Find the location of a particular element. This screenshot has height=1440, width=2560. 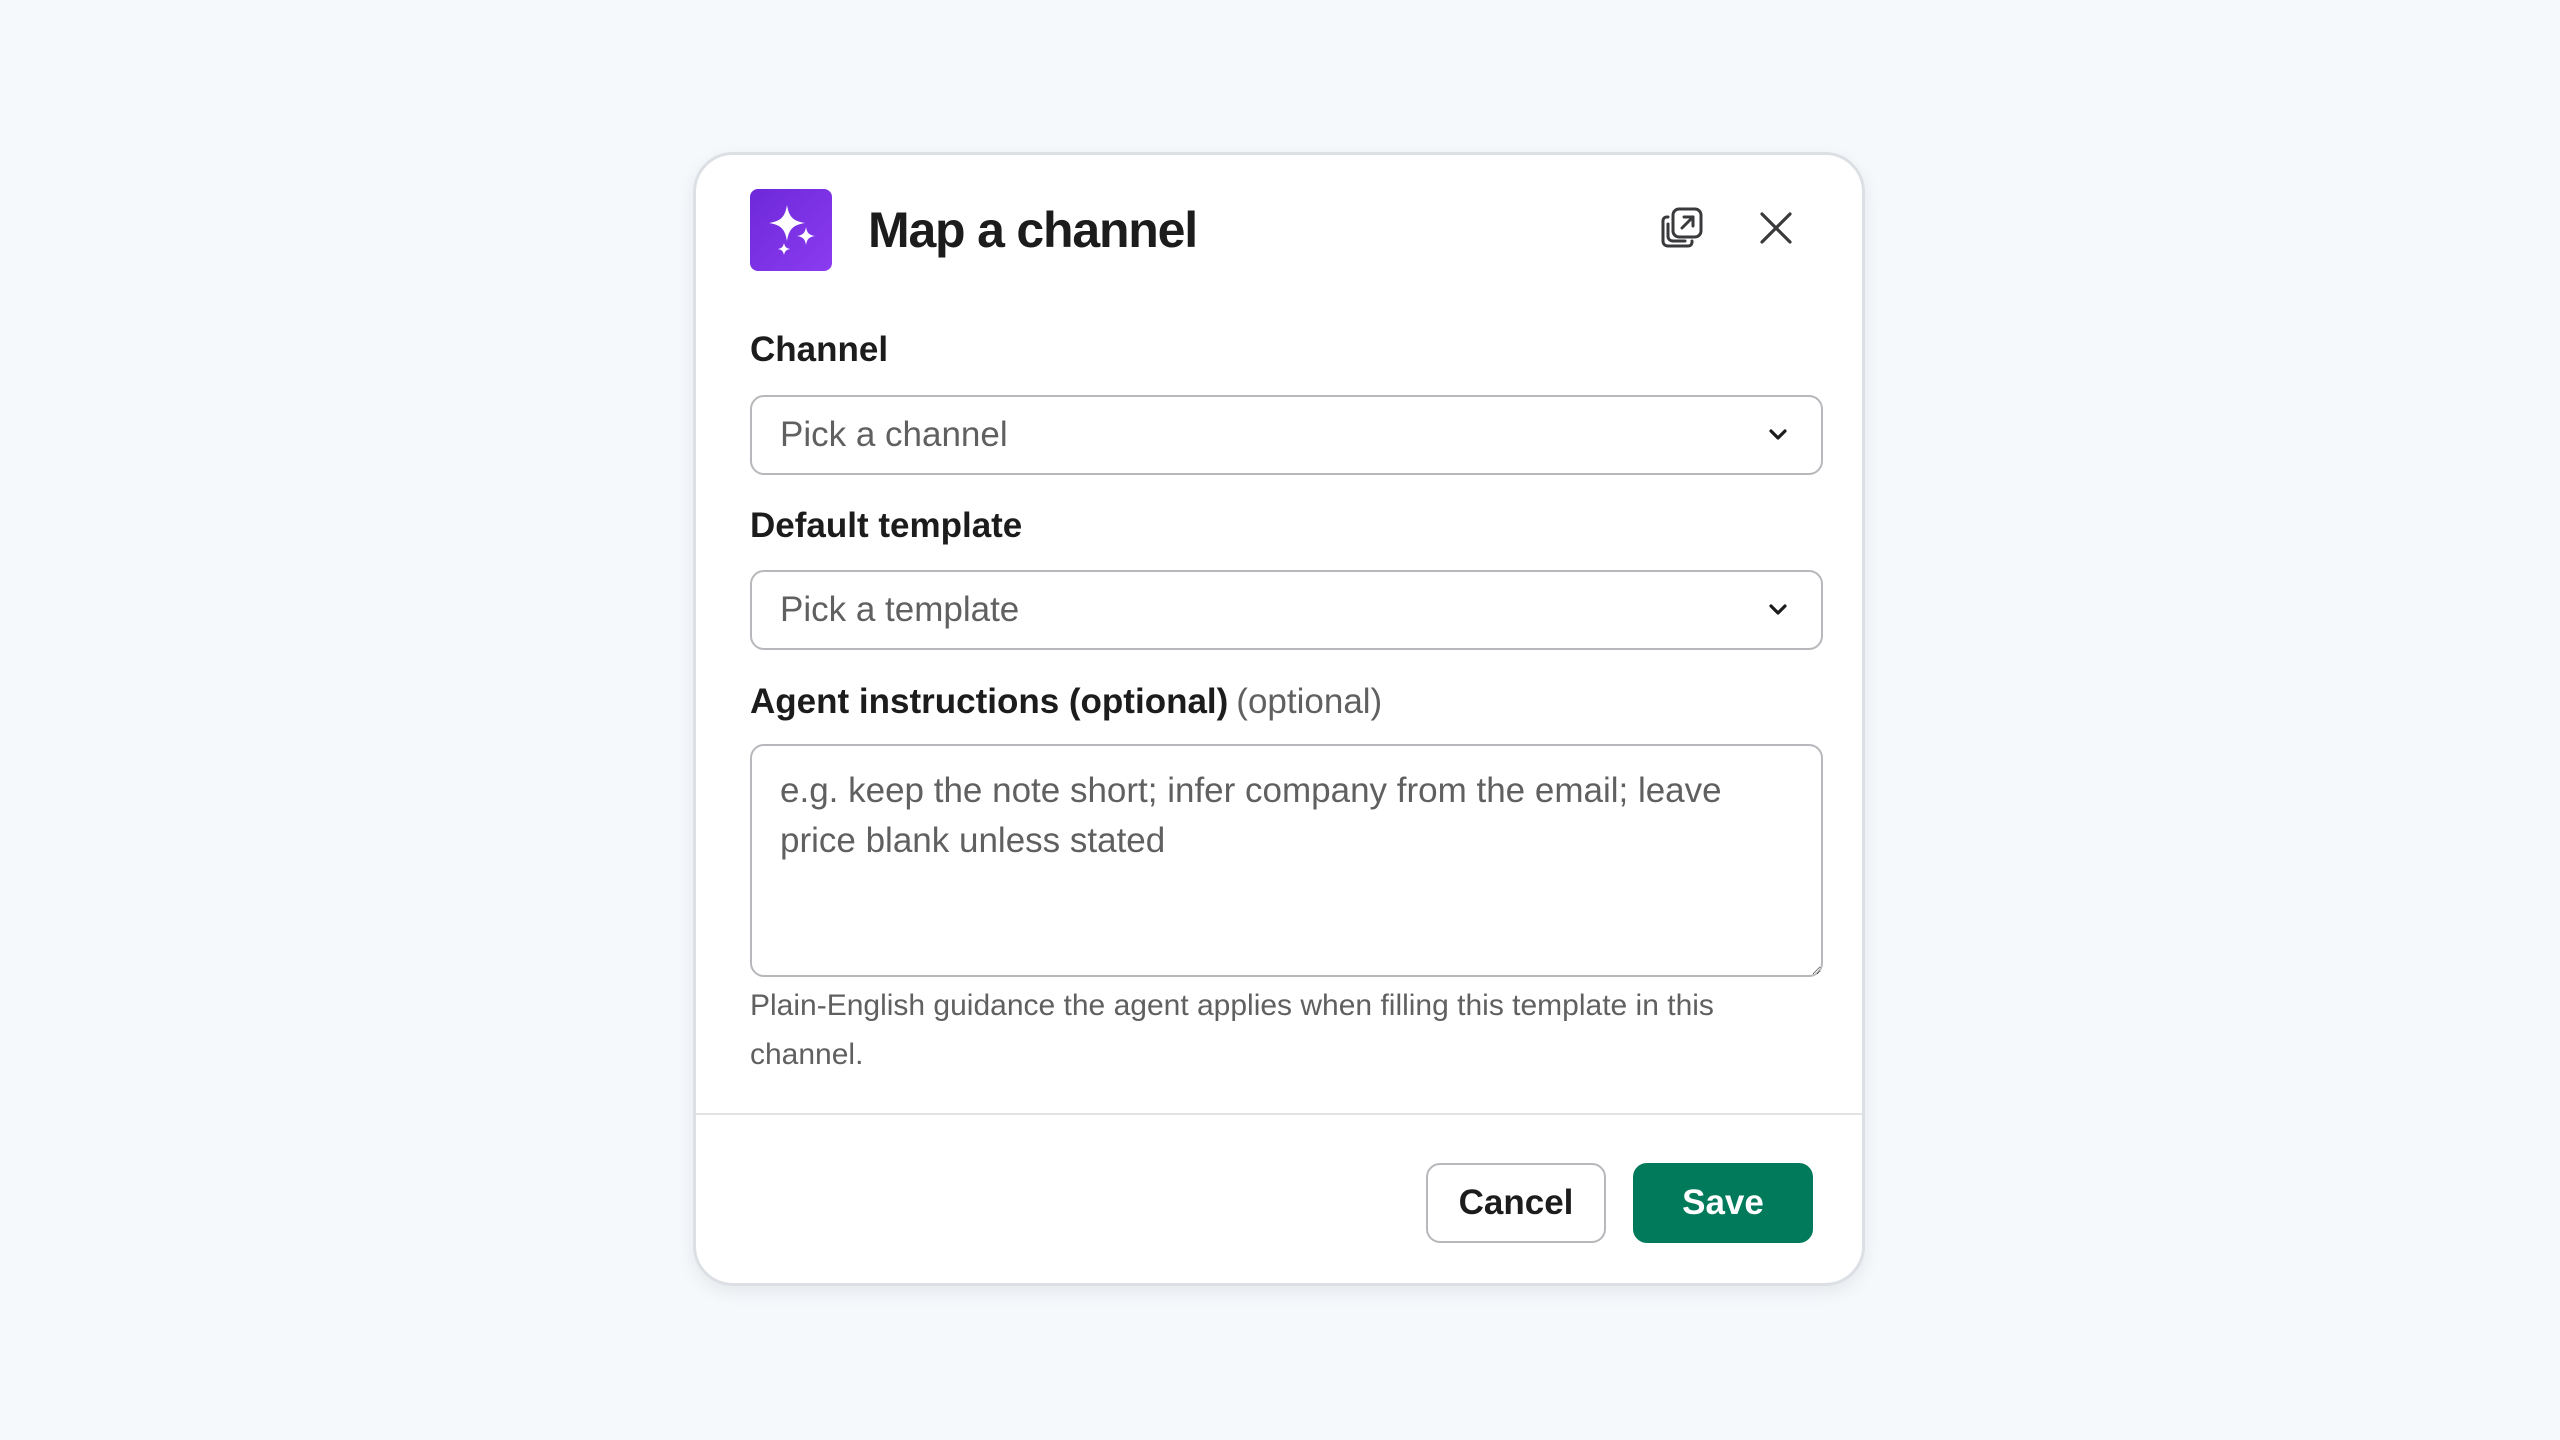

close-button is located at coordinates (1776, 230).